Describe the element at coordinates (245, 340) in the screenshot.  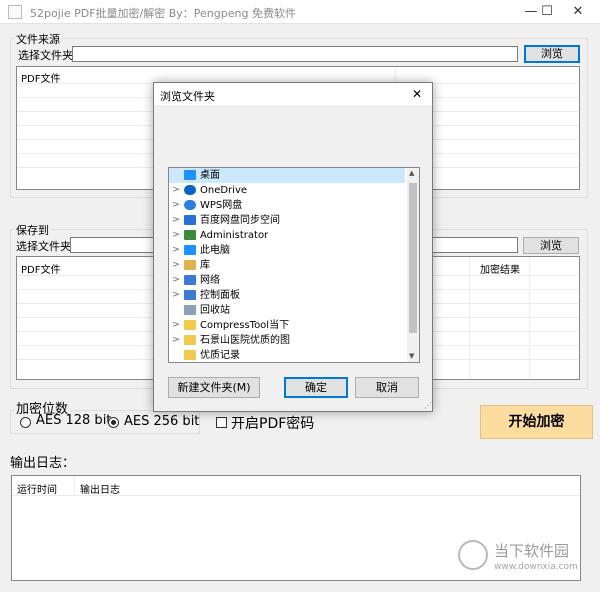
I see `tree-item-label: 石景山医院优质的图` at that location.